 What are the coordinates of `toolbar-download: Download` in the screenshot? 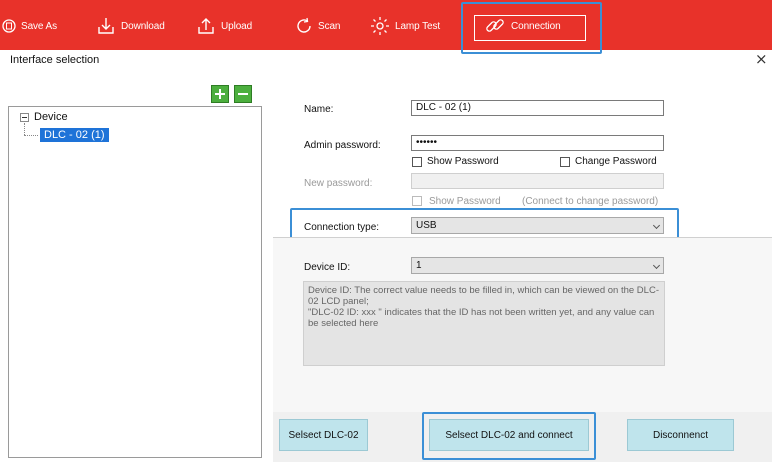 It's located at (130, 26).